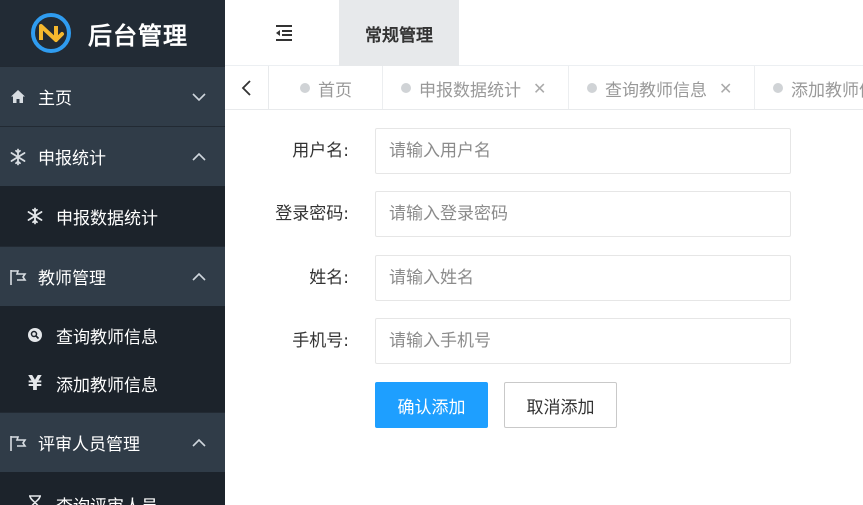 The width and height of the screenshot is (863, 505). Describe the element at coordinates (335, 90) in the screenshot. I see `tab-label: 首页` at that location.